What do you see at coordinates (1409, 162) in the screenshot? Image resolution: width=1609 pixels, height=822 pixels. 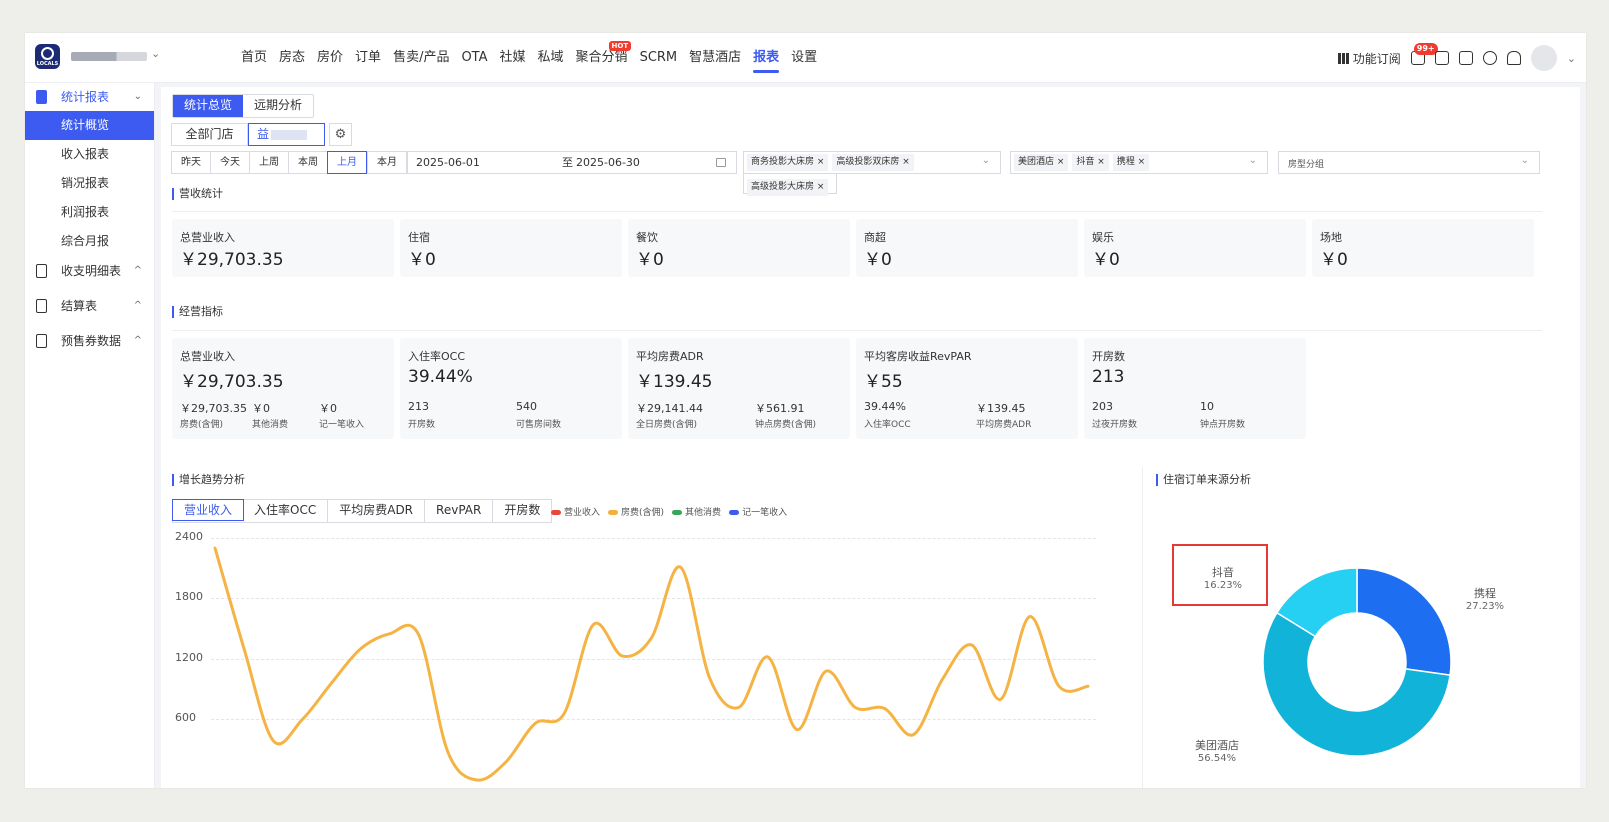 I see `room-group-select: 房型分组 ⌄` at bounding box center [1409, 162].